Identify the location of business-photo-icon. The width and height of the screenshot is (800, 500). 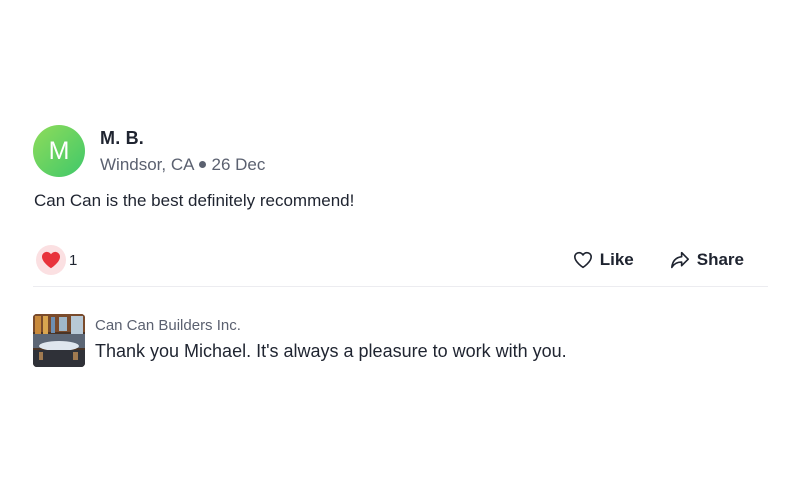
(59, 340).